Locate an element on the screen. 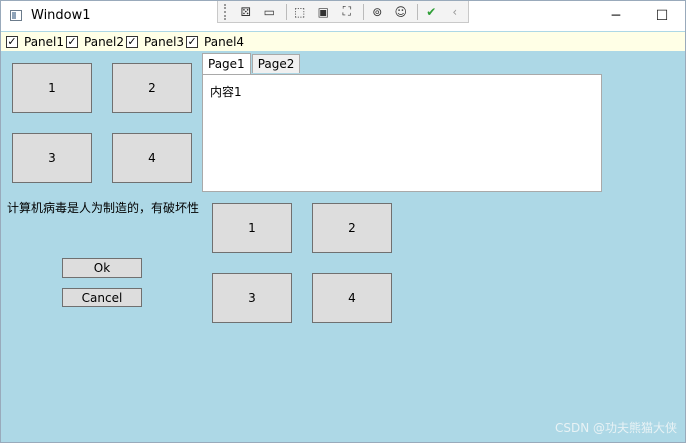 The height and width of the screenshot is (443, 686). live-tree-icon: ⚄ is located at coordinates (245, 12).